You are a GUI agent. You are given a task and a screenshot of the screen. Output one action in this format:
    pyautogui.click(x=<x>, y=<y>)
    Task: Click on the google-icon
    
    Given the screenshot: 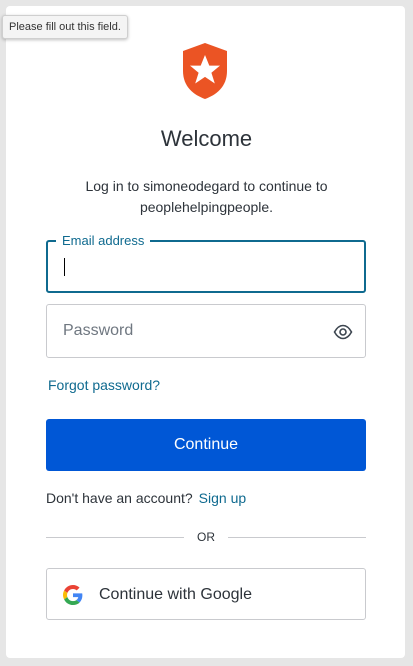 What is the action you would take?
    pyautogui.click(x=73, y=595)
    